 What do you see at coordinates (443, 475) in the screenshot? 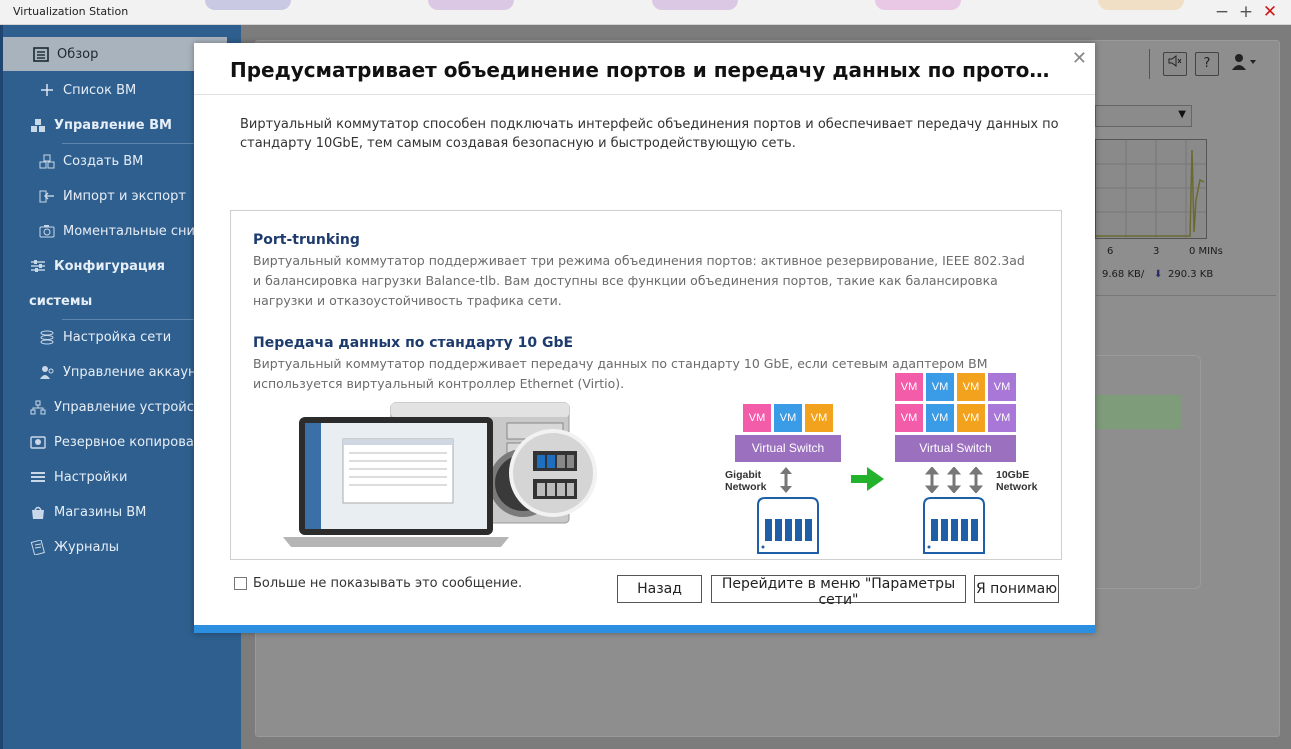
I see `nas-laptop-illustration` at bounding box center [443, 475].